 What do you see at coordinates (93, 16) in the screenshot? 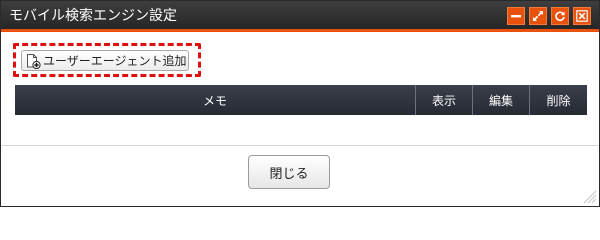
I see `dialog-title: モバイル検索エンジン設定` at bounding box center [93, 16].